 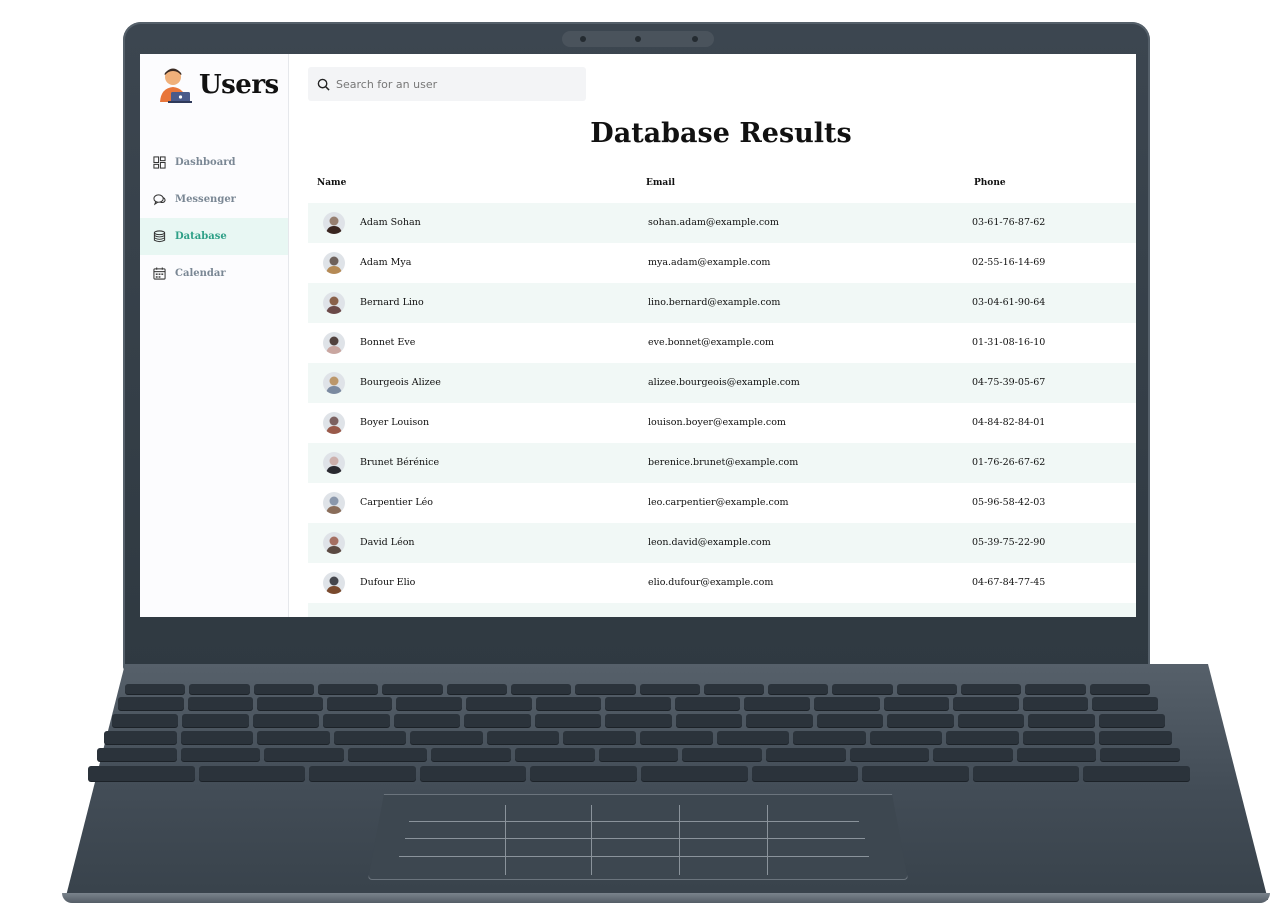 I want to click on sidebar-item-label: Calendar, so click(x=200, y=273).